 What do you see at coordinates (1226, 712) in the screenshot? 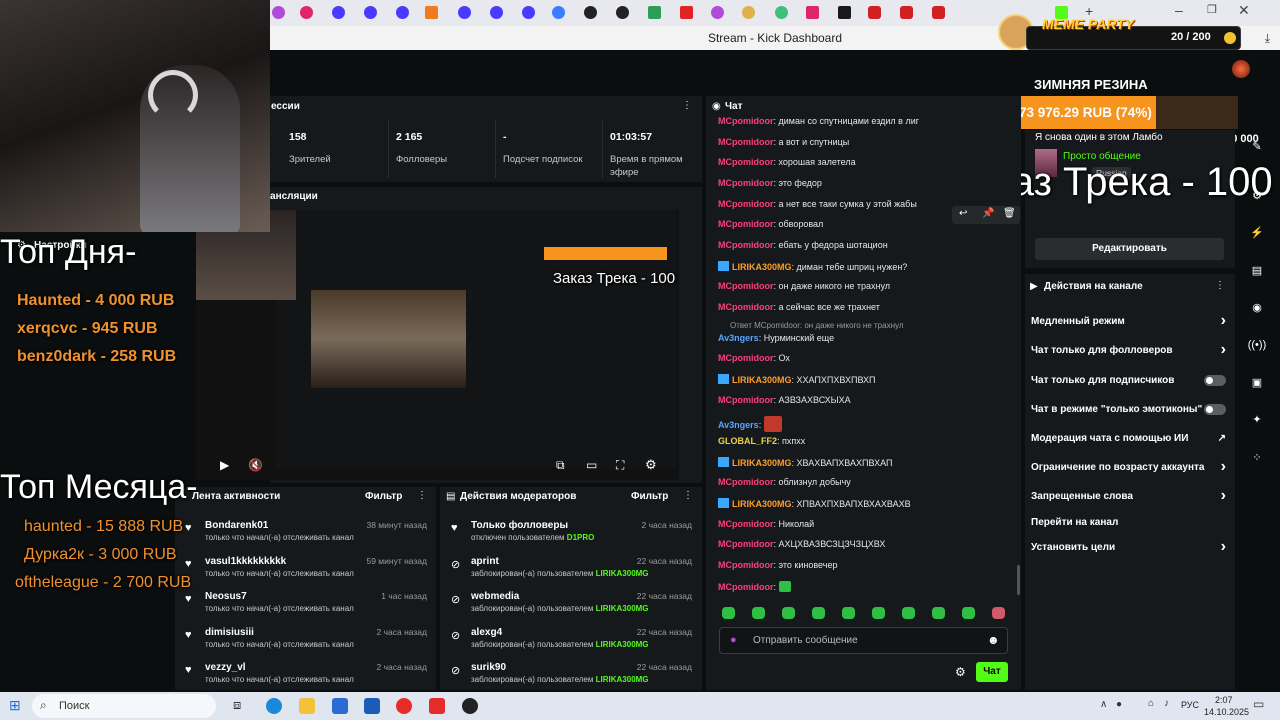
I see `taskbar-date: 14.10.2025` at bounding box center [1226, 712].